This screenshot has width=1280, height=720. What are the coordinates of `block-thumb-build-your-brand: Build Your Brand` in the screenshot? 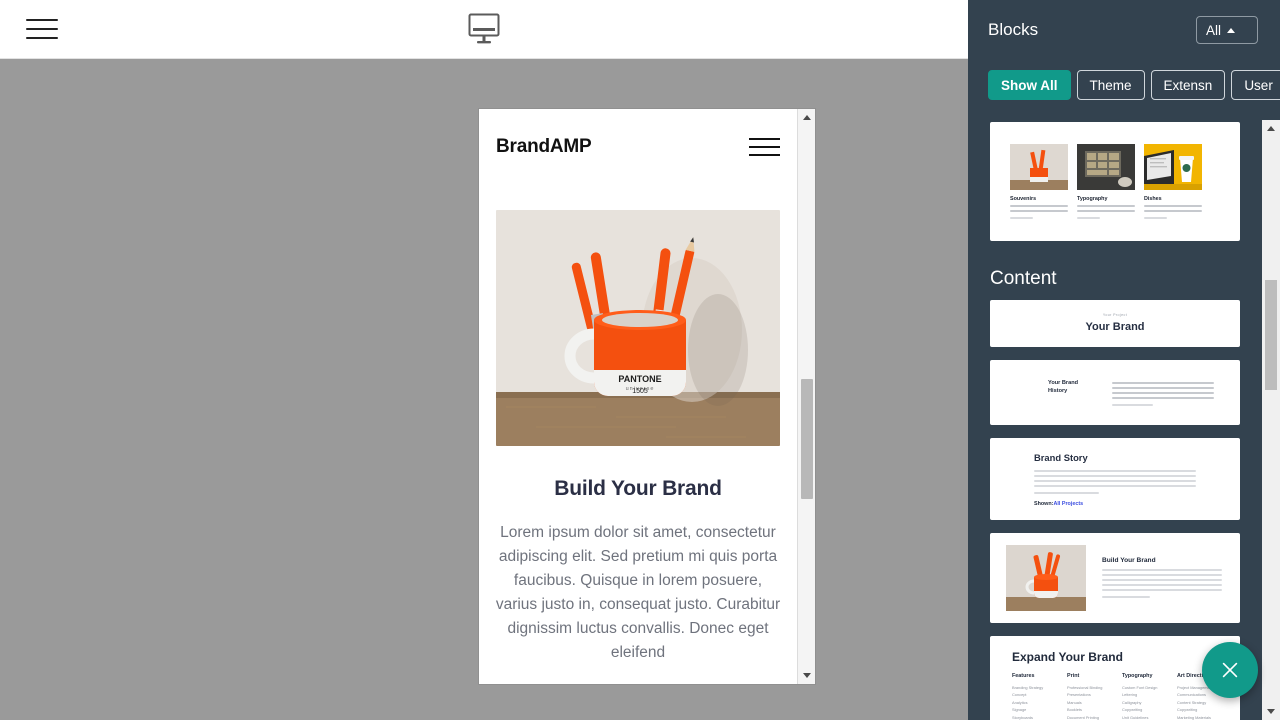 It's located at (1115, 578).